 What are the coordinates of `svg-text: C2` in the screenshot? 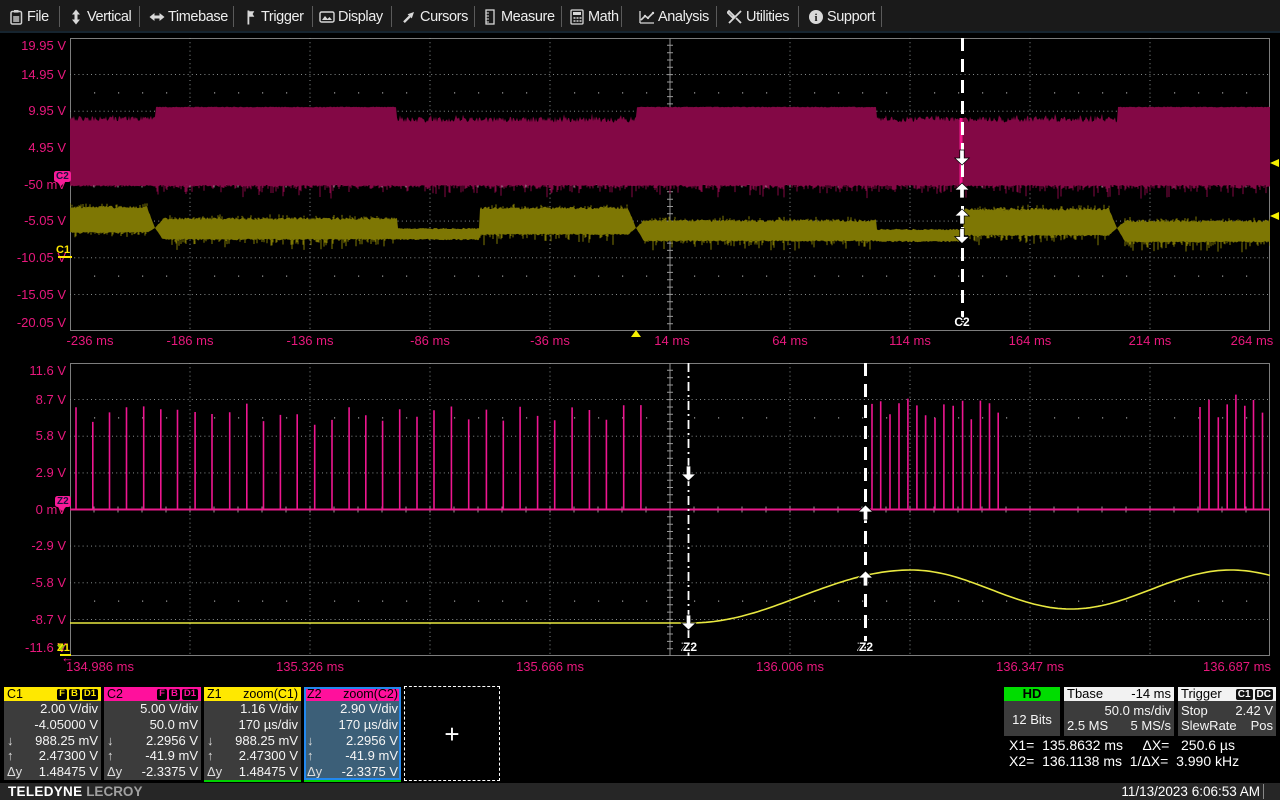 It's located at (962, 322).